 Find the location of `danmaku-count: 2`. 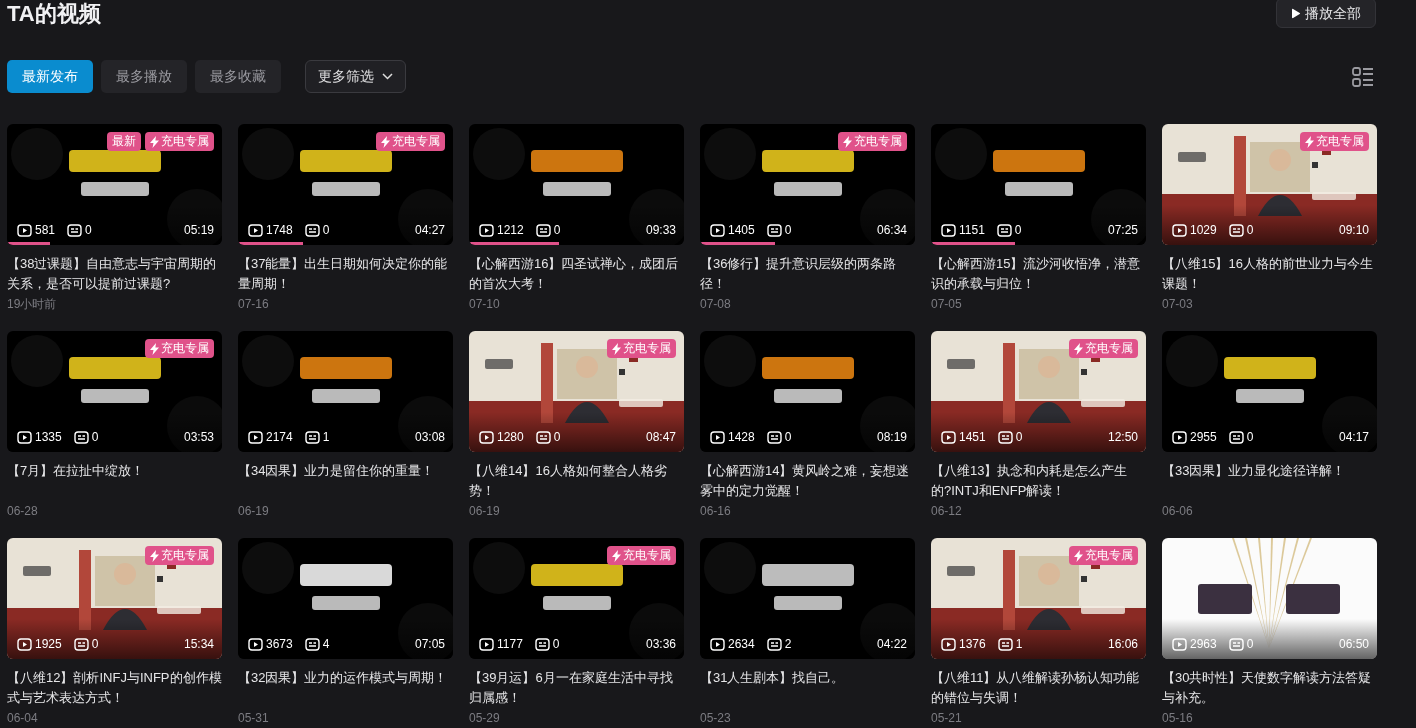

danmaku-count: 2 is located at coordinates (788, 644).